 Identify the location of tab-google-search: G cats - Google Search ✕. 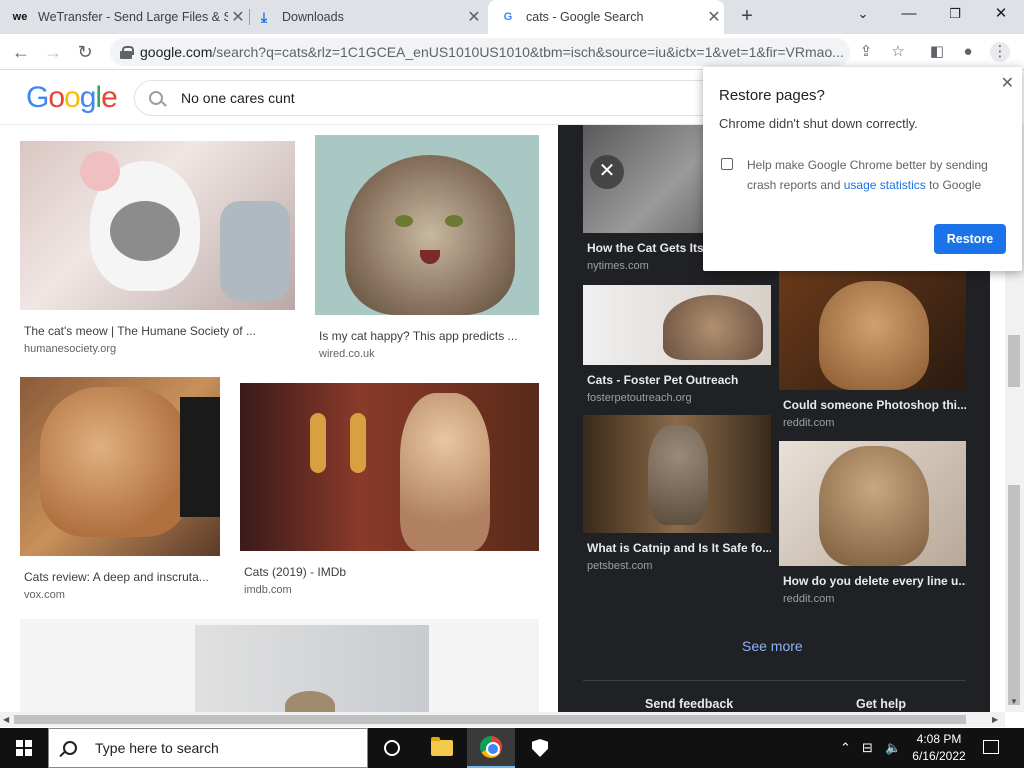
(606, 17).